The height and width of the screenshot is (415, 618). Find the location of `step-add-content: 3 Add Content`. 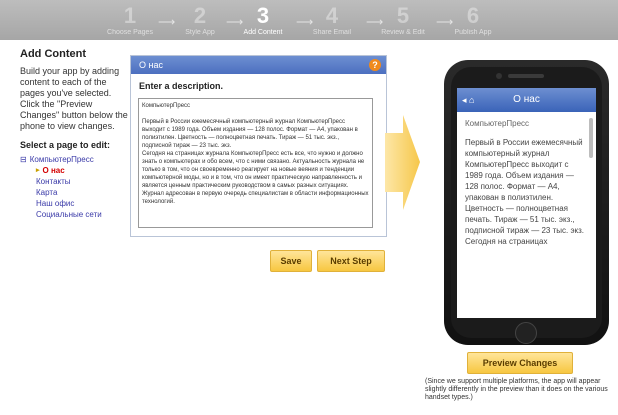

step-add-content: 3 Add Content is located at coordinates (263, 20).